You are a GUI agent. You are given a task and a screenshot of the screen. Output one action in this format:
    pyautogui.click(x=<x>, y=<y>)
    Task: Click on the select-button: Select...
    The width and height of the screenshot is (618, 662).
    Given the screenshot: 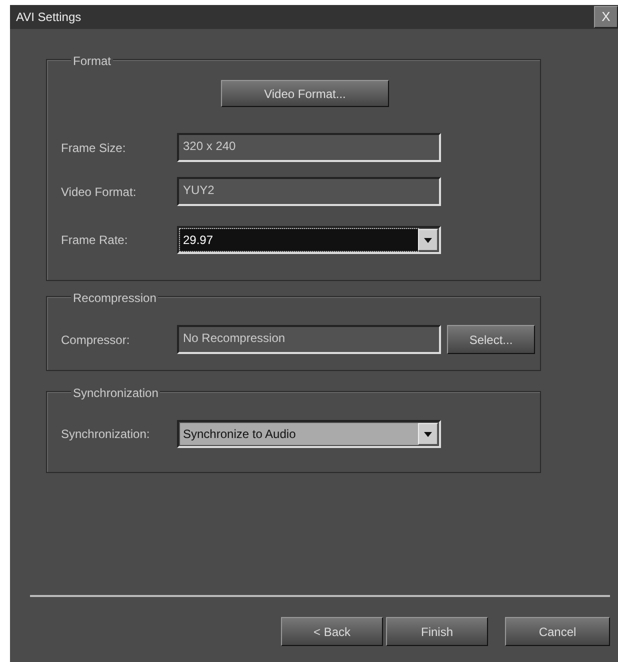 What is the action you would take?
    pyautogui.click(x=491, y=339)
    